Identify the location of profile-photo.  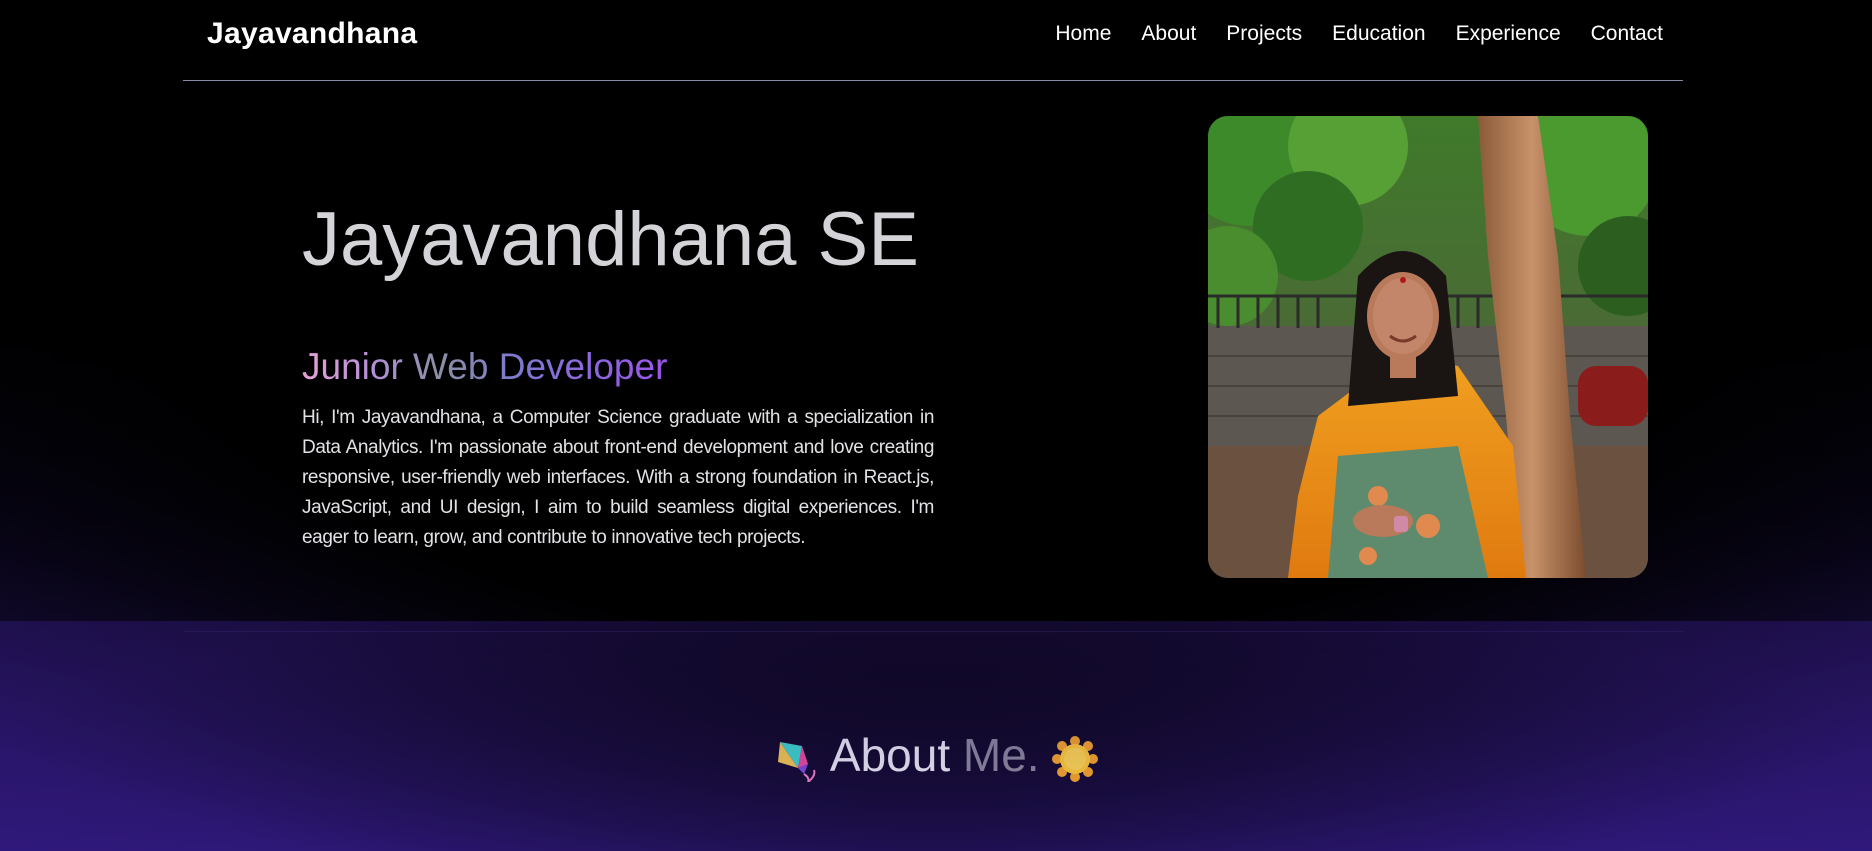
(1428, 347).